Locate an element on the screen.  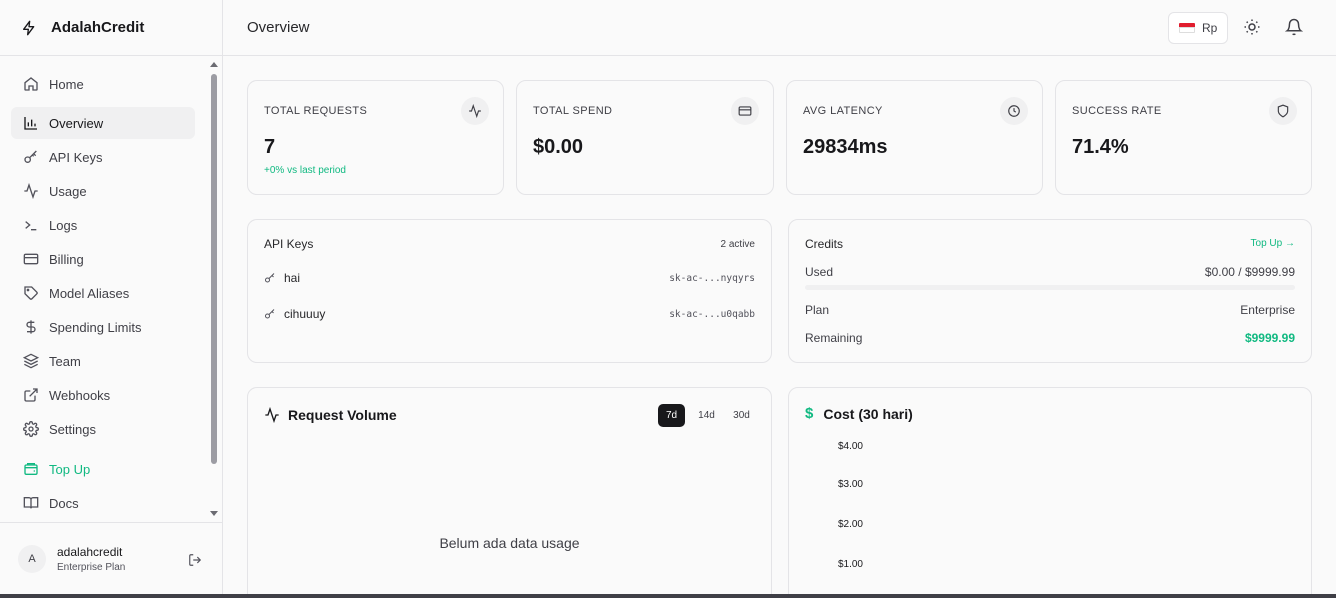
y-tick-label: $1.00 is located at coordinates (850, 564).